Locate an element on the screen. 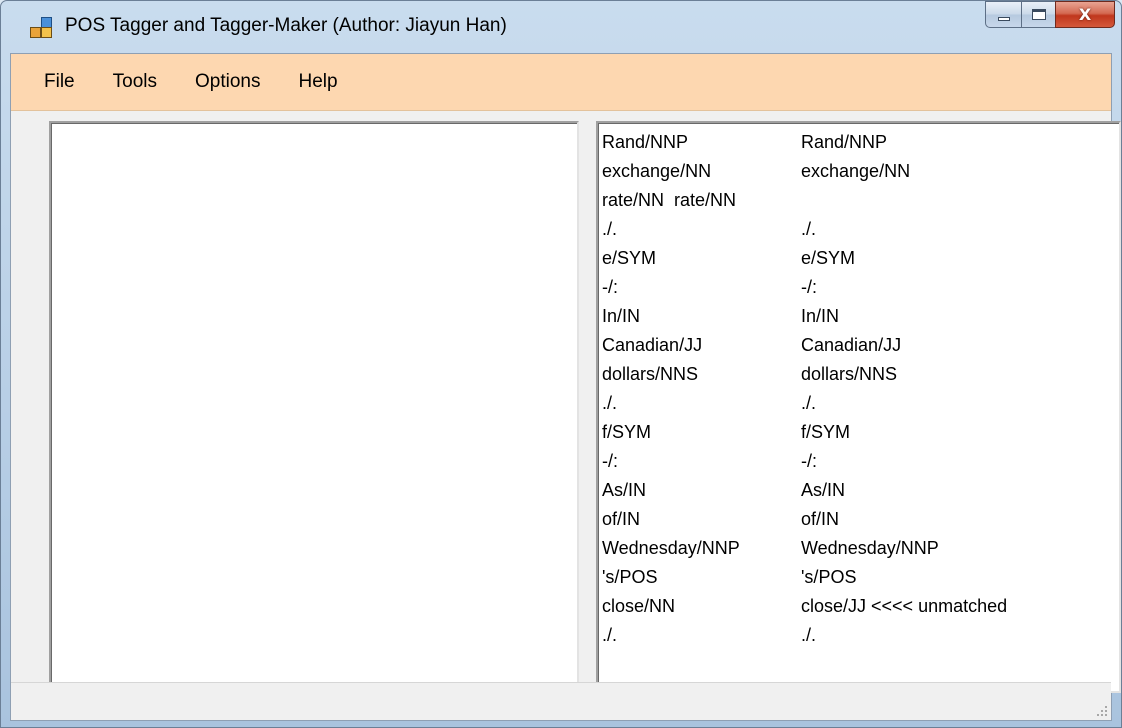 The height and width of the screenshot is (728, 1122). minimize-icon is located at coordinates (1003, 18).